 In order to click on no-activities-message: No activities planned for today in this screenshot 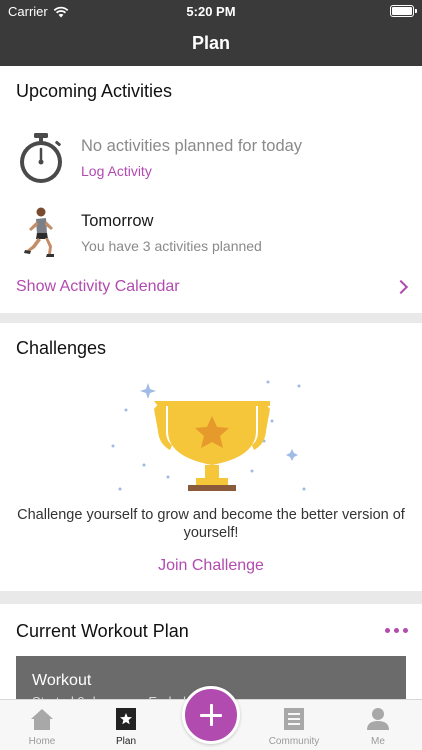, I will do `click(192, 146)`.